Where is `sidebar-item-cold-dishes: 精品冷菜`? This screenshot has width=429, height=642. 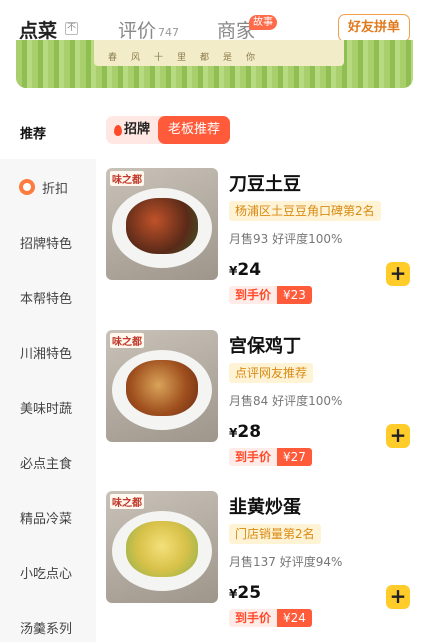
sidebar-item-cold-dishes: 精品冷菜 is located at coordinates (48, 516).